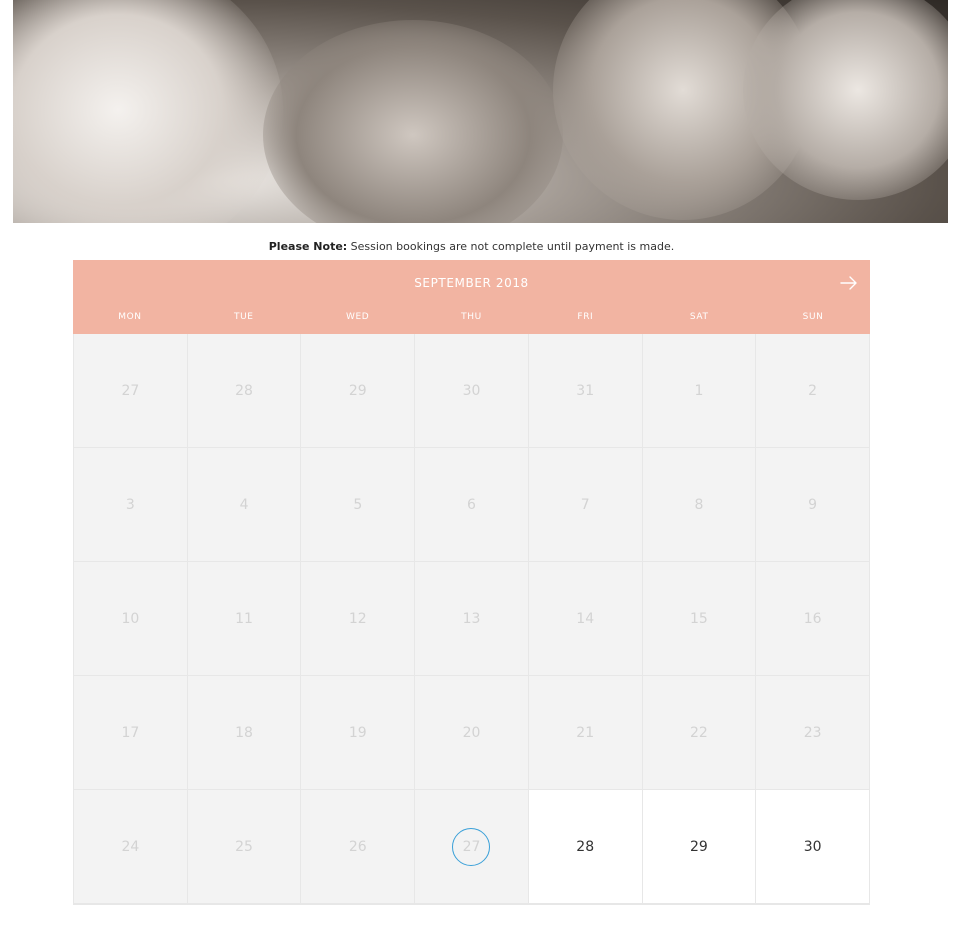 The height and width of the screenshot is (934, 960). I want to click on day-cell: 18, so click(244, 733).